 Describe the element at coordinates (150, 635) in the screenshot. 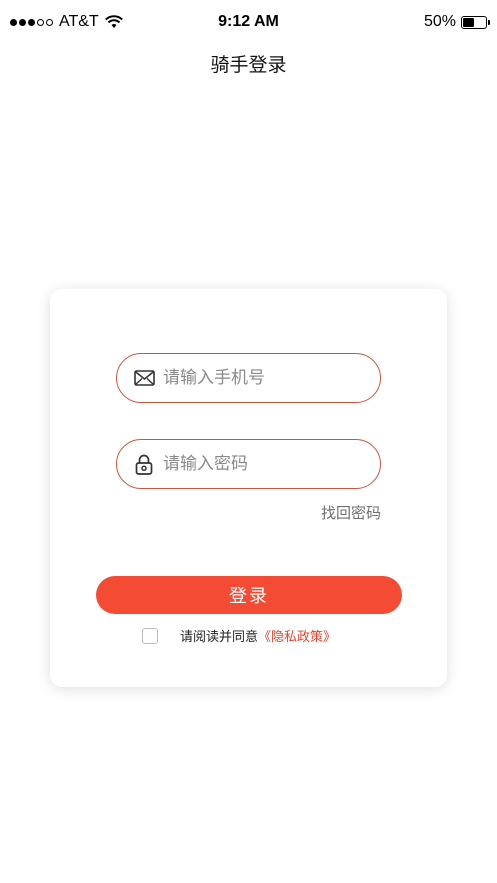

I see `agree-checkbox` at that location.